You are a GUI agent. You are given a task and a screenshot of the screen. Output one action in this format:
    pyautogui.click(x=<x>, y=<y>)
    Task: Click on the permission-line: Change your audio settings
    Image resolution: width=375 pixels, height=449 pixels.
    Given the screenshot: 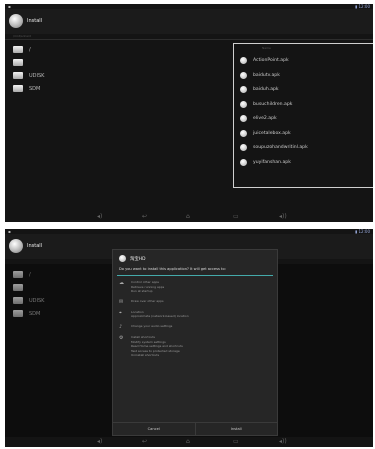 What is the action you would take?
    pyautogui.click(x=152, y=325)
    